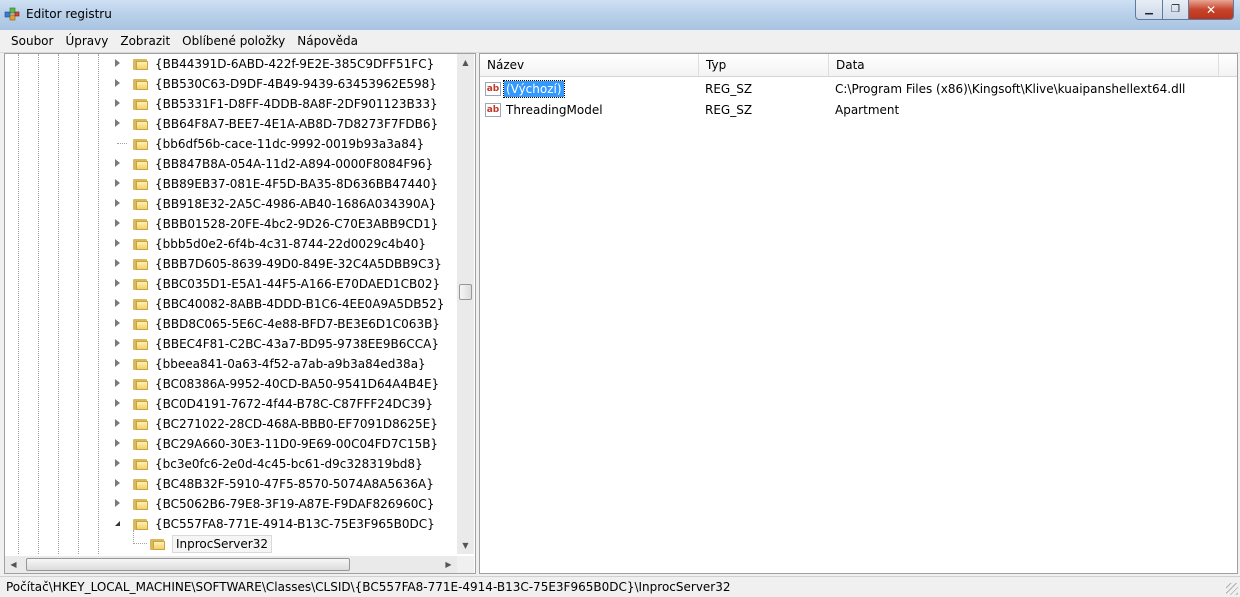  Describe the element at coordinates (554, 110) in the screenshot. I see `value-name: ThreadingModel` at that location.